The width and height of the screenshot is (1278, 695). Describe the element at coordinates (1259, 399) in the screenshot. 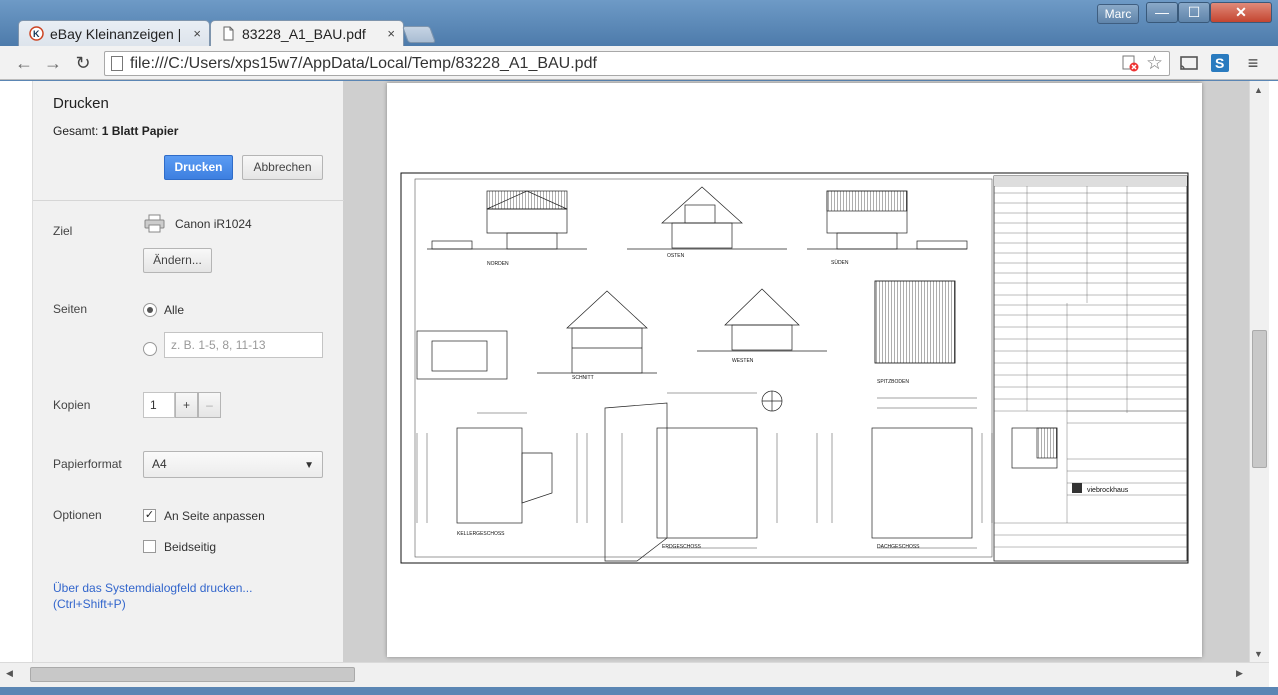

I see `vertical-scroll-thumb` at that location.